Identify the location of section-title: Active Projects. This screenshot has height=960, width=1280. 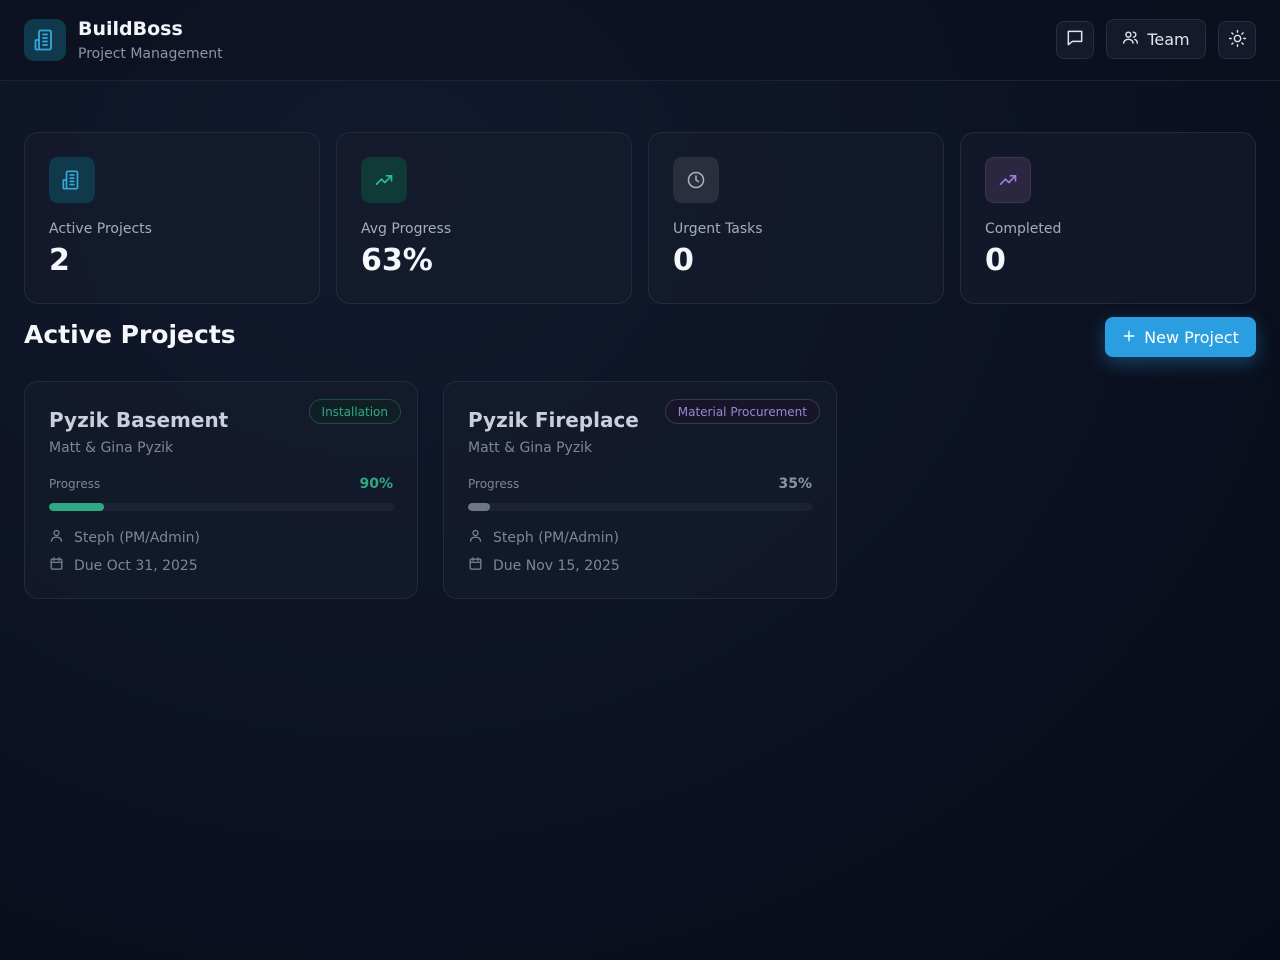
(130, 334).